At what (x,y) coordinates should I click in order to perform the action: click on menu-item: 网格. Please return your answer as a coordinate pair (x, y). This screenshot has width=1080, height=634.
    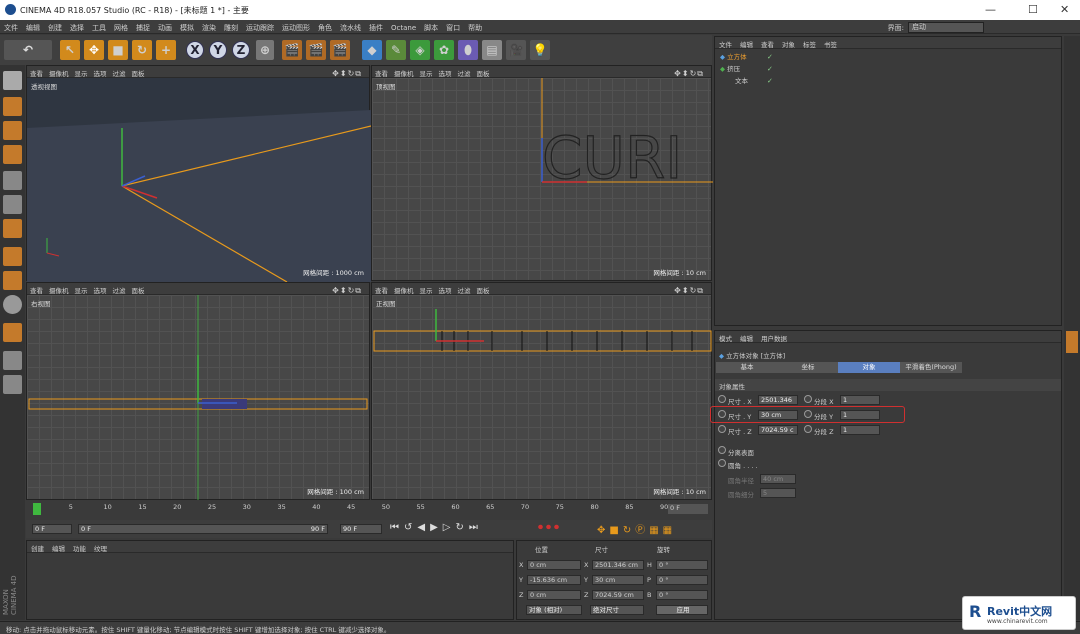
    Looking at the image, I should click on (121, 26).